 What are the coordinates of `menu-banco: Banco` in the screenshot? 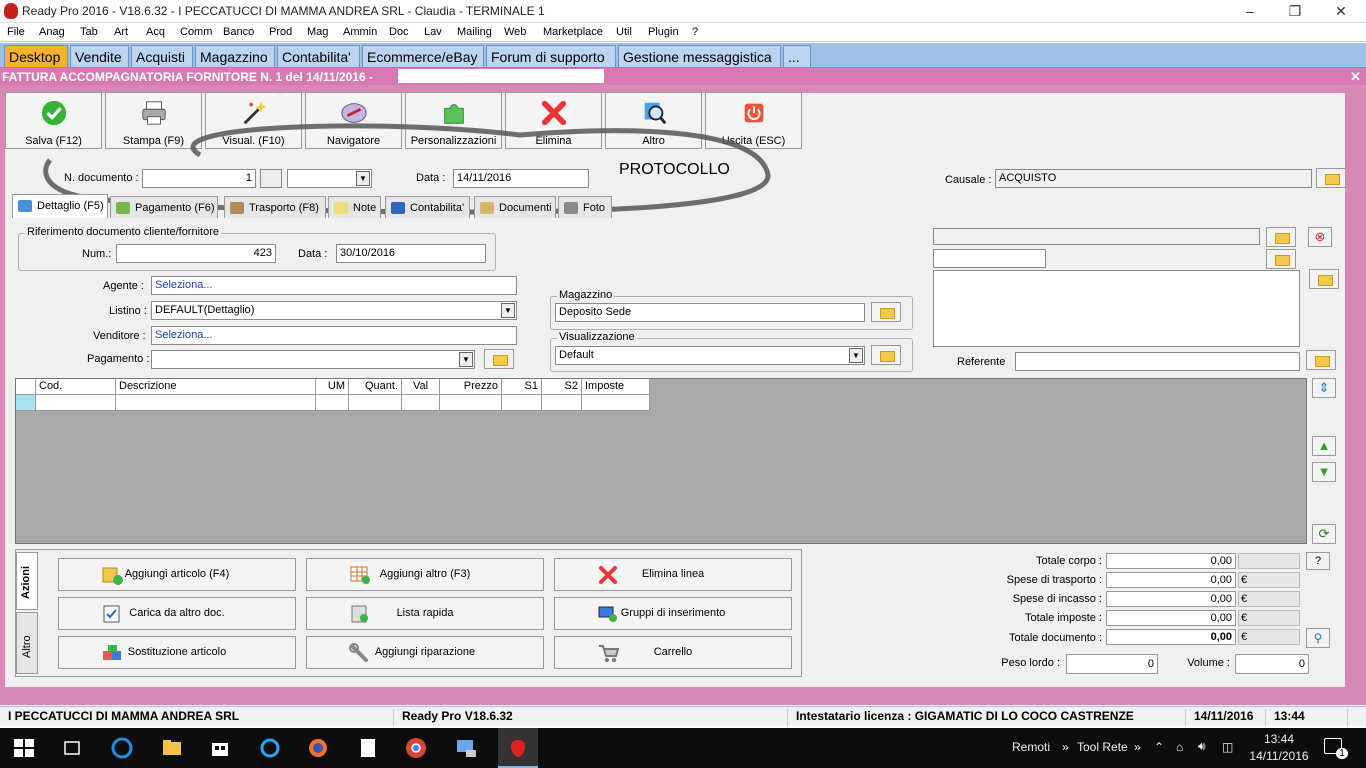 It's located at (238, 32).